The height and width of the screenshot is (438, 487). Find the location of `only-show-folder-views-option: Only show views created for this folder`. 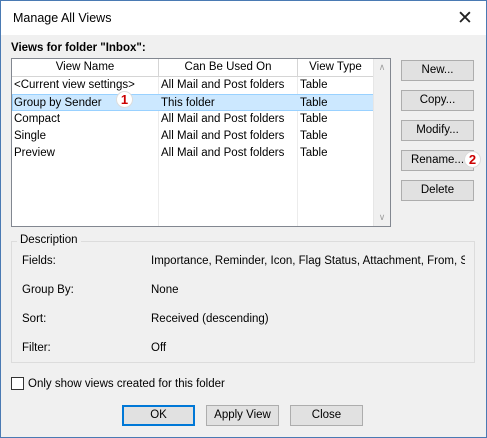

only-show-folder-views-option: Only show views created for this folder is located at coordinates (118, 383).